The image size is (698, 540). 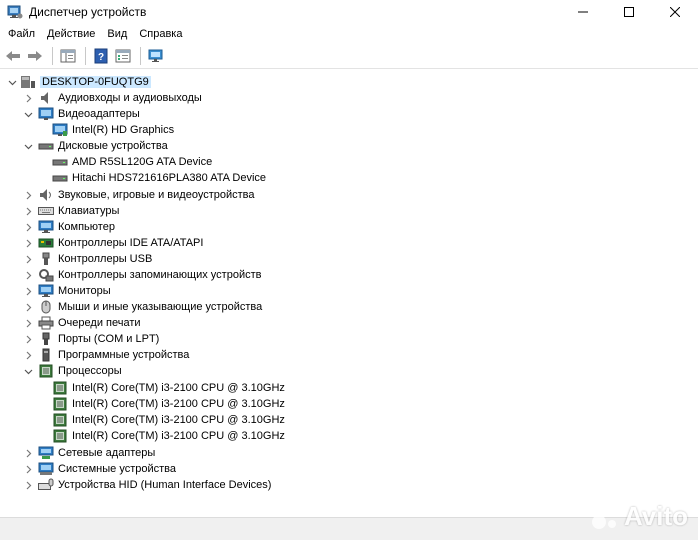 What do you see at coordinates (349, 114) in the screenshot?
I see `tree-item-video: Видеоадаптеры` at bounding box center [349, 114].